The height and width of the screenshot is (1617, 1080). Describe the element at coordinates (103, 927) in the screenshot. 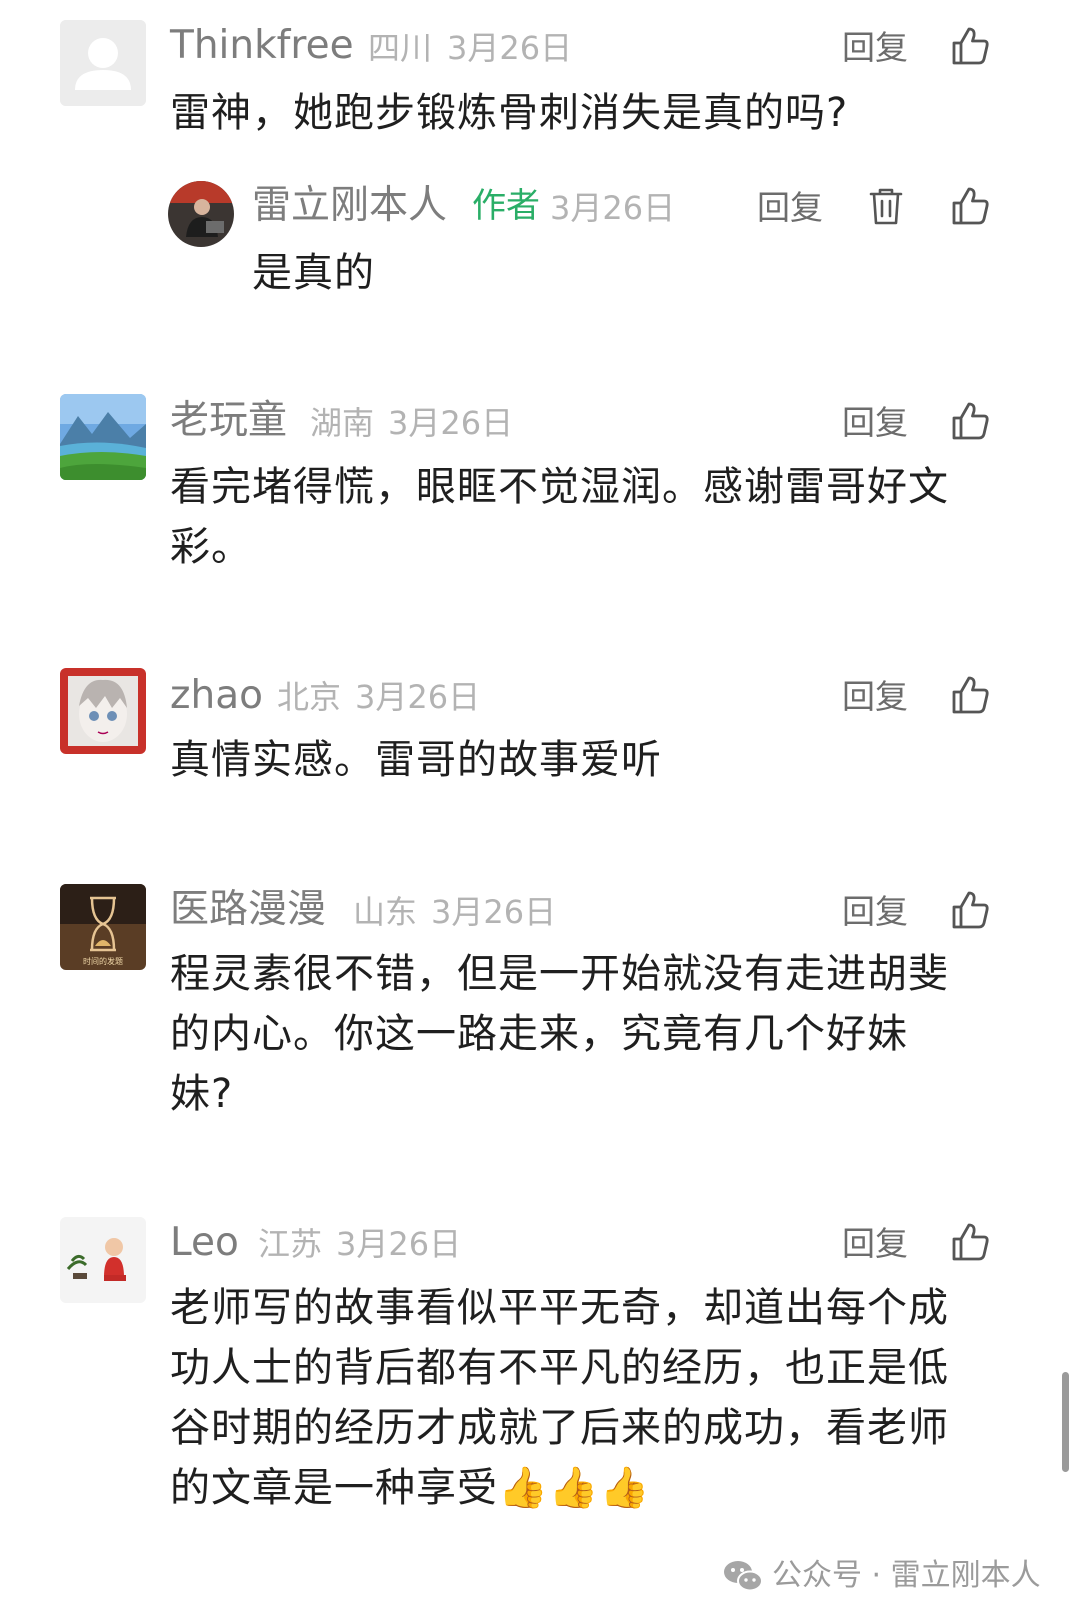

I see `hourglass-avatar: 时间的发题` at that location.